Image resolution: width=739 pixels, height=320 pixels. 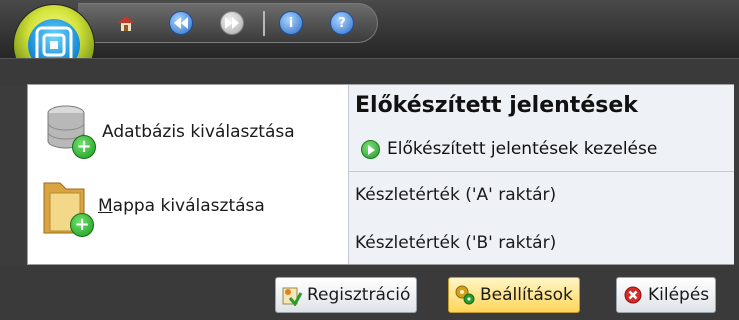 What do you see at coordinates (264, 23) in the screenshot?
I see `toolbar-separator` at bounding box center [264, 23].